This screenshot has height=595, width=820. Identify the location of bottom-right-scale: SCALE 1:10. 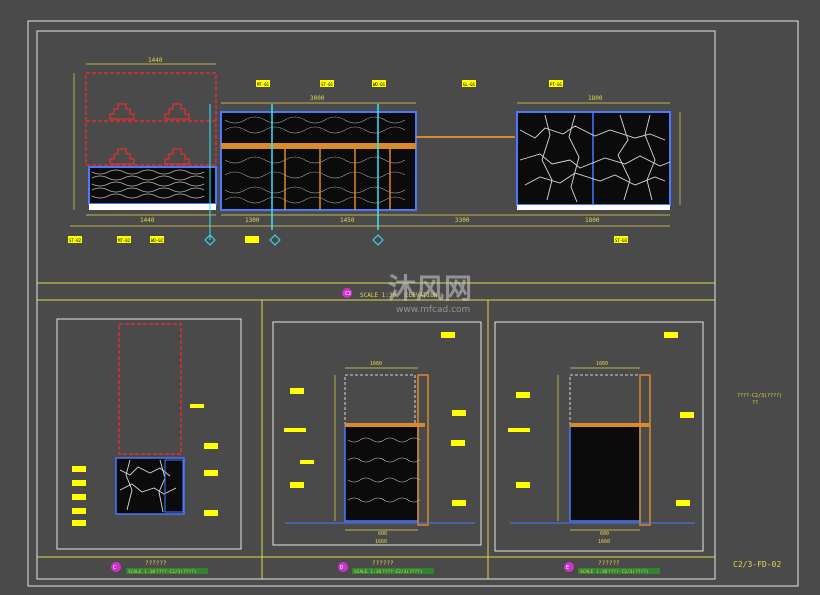
(593, 572).